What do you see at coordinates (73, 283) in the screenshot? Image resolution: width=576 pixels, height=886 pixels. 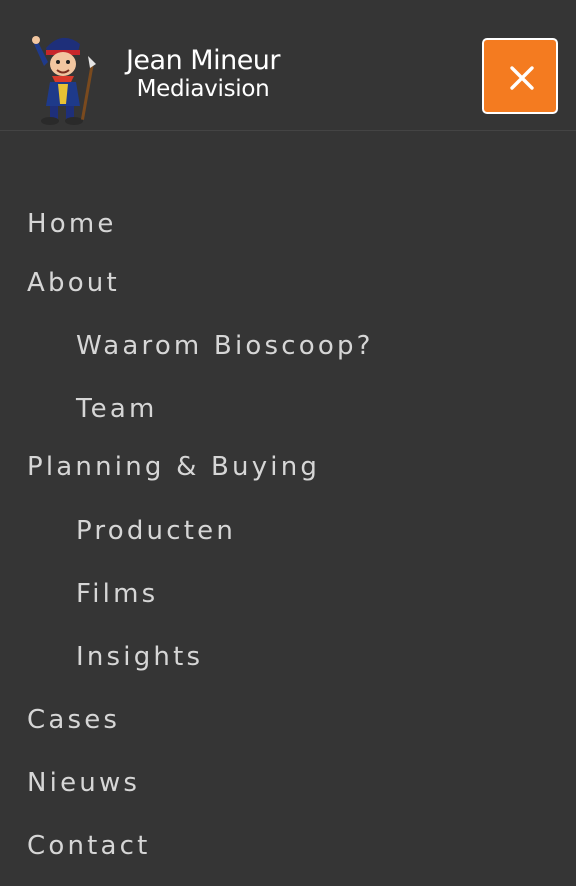 I see `menu-item-about: About` at bounding box center [73, 283].